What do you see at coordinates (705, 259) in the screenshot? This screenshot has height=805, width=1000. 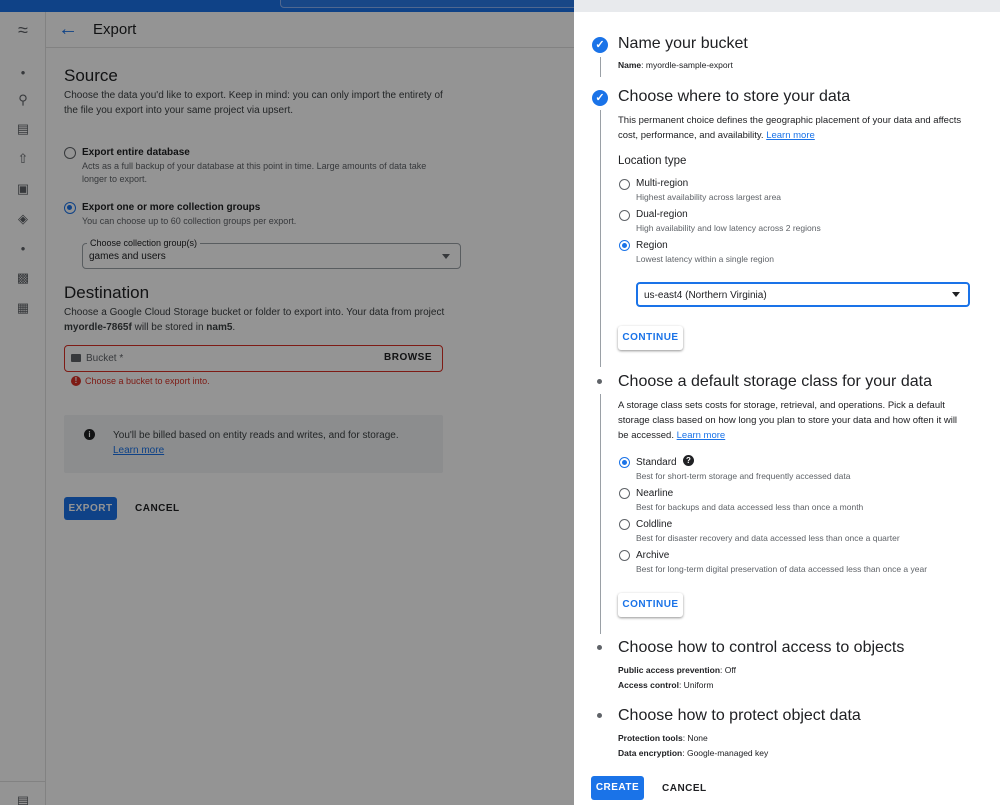 I see `option-region-desc: Lowest latency within a single region` at bounding box center [705, 259].